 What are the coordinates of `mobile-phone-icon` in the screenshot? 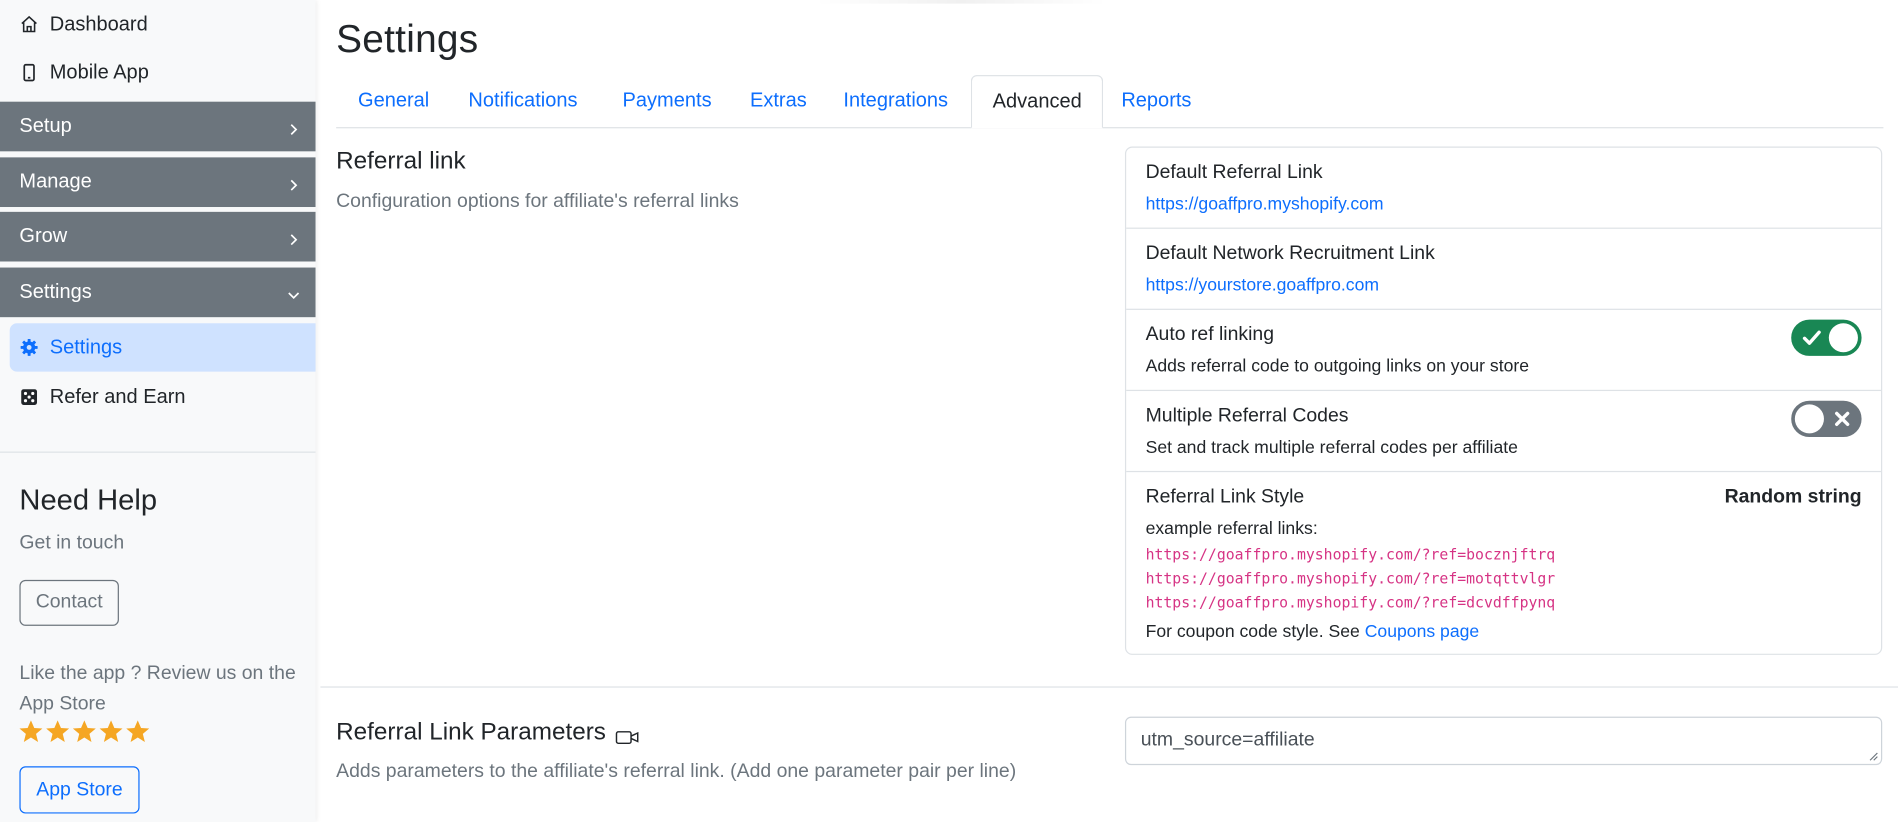 It's located at (28, 72).